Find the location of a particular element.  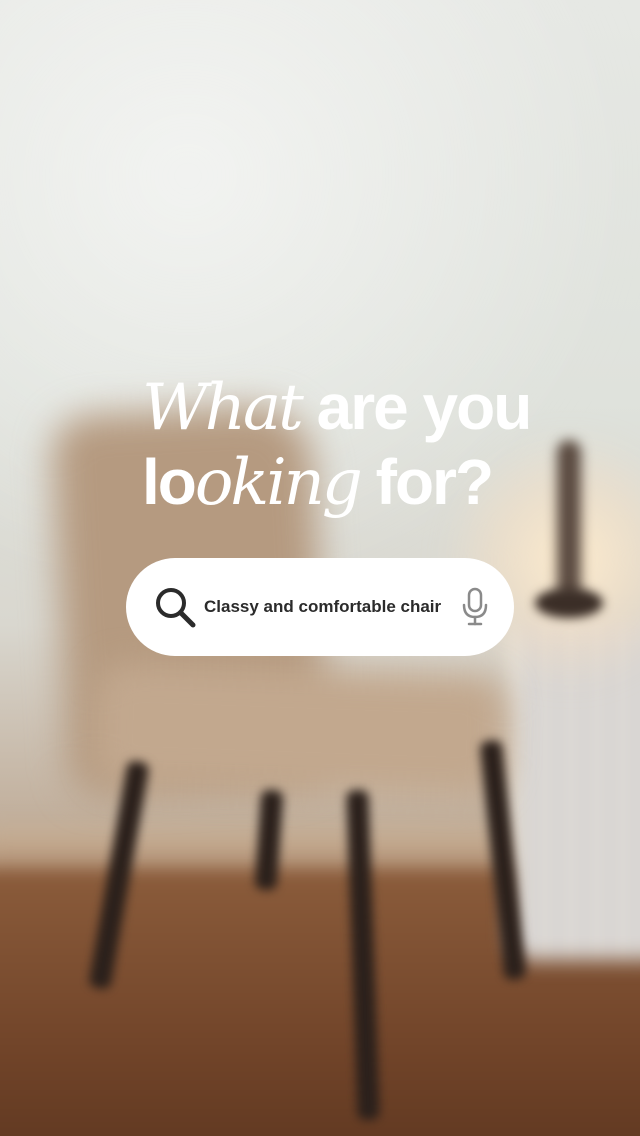

headline-for: for? is located at coordinates (426, 482).